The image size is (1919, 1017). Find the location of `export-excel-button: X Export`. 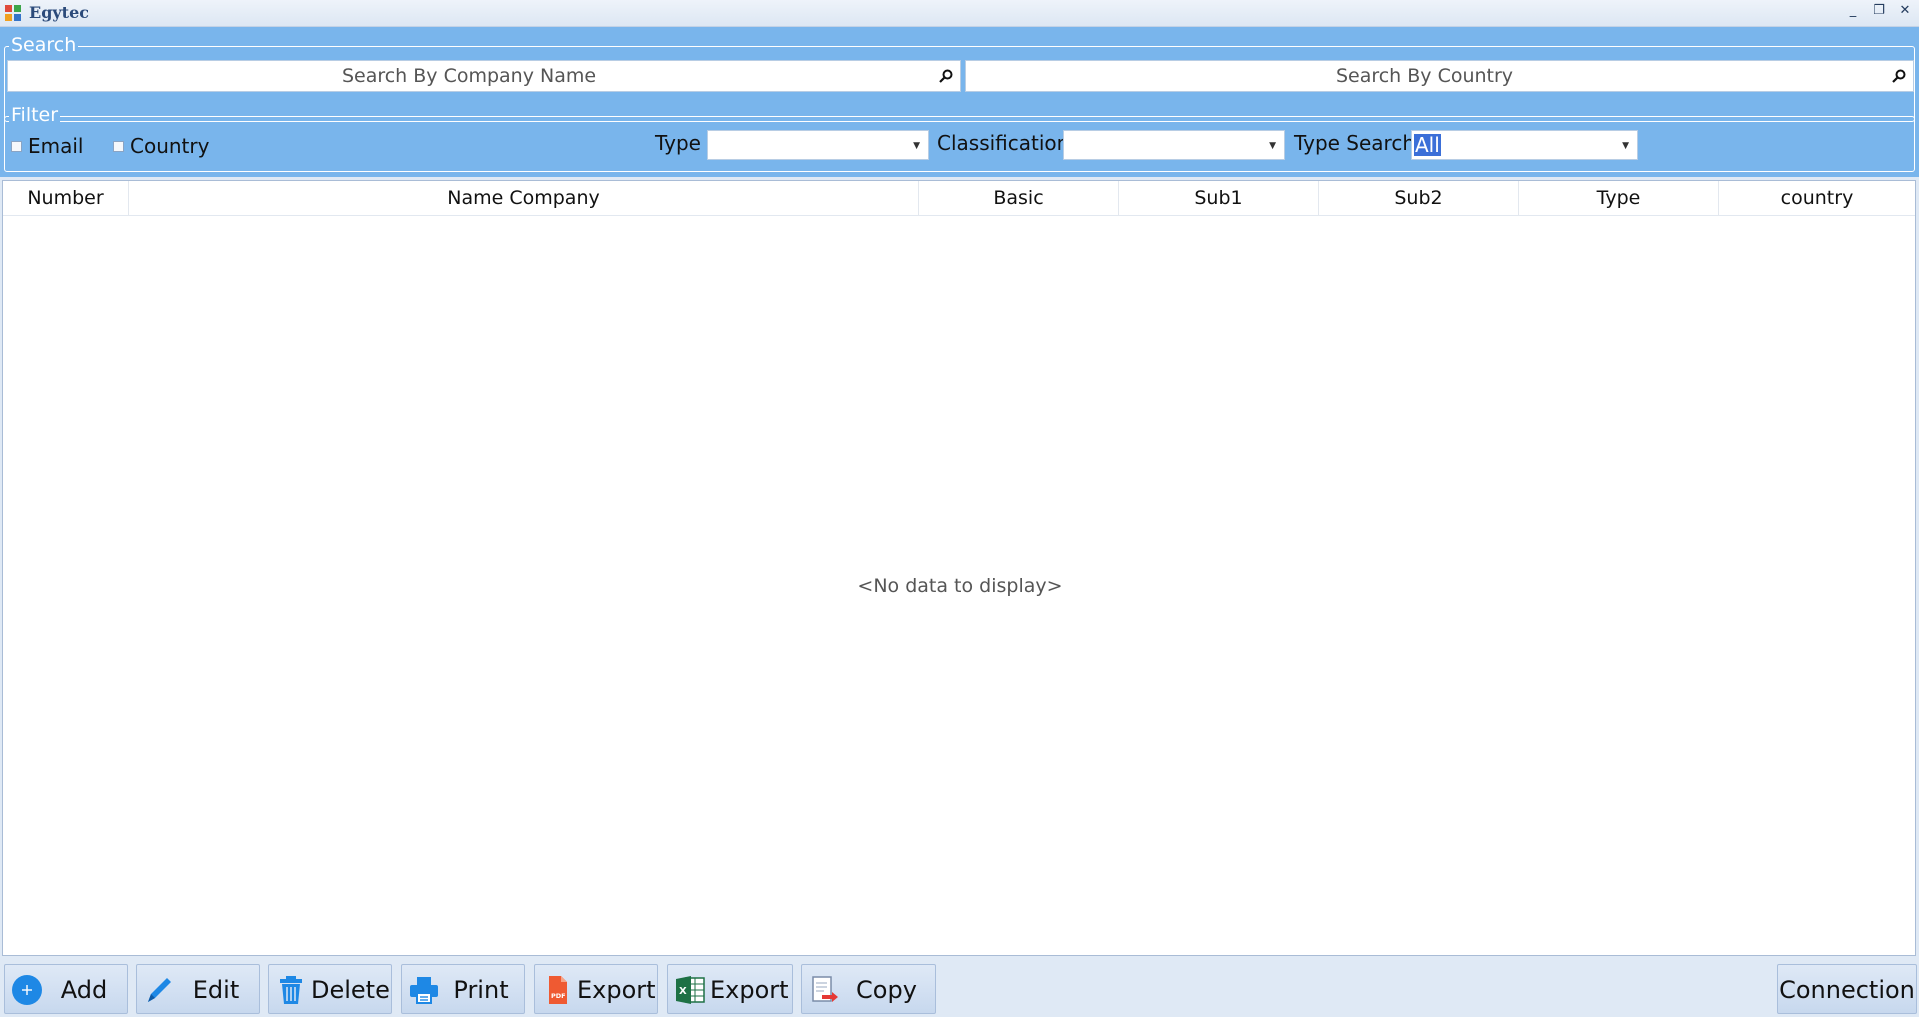

export-excel-button: X Export is located at coordinates (730, 989).